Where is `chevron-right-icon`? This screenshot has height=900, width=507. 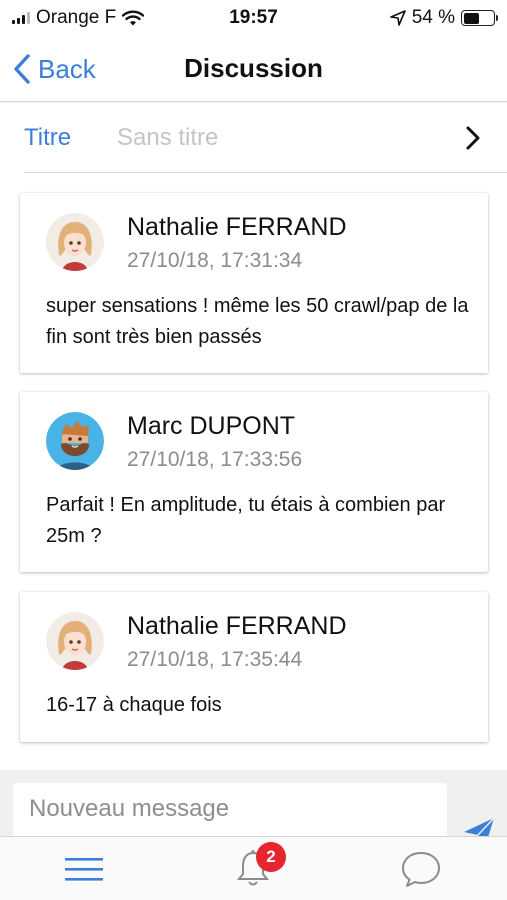
chevron-right-icon is located at coordinates (473, 138).